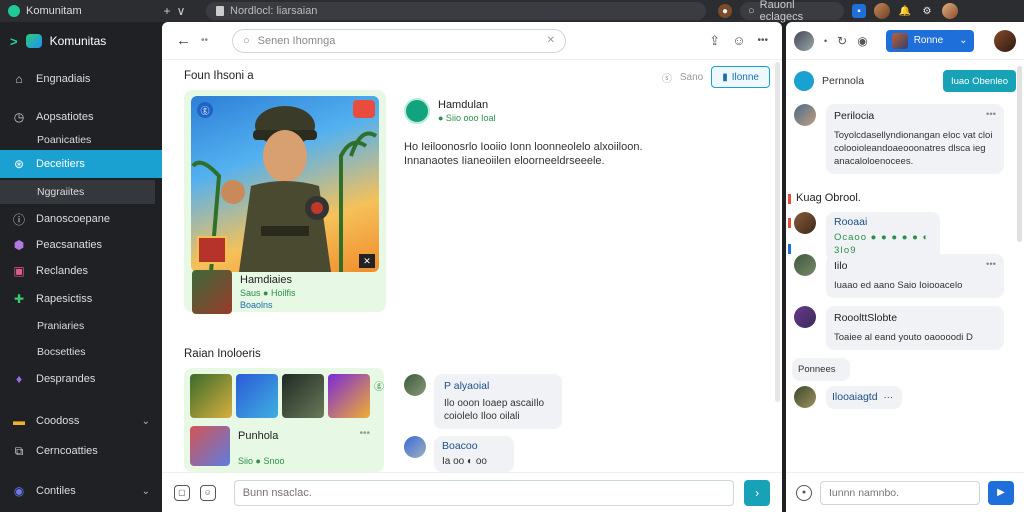 The image size is (1024, 512). I want to click on message-author: Perilocia, so click(915, 116).